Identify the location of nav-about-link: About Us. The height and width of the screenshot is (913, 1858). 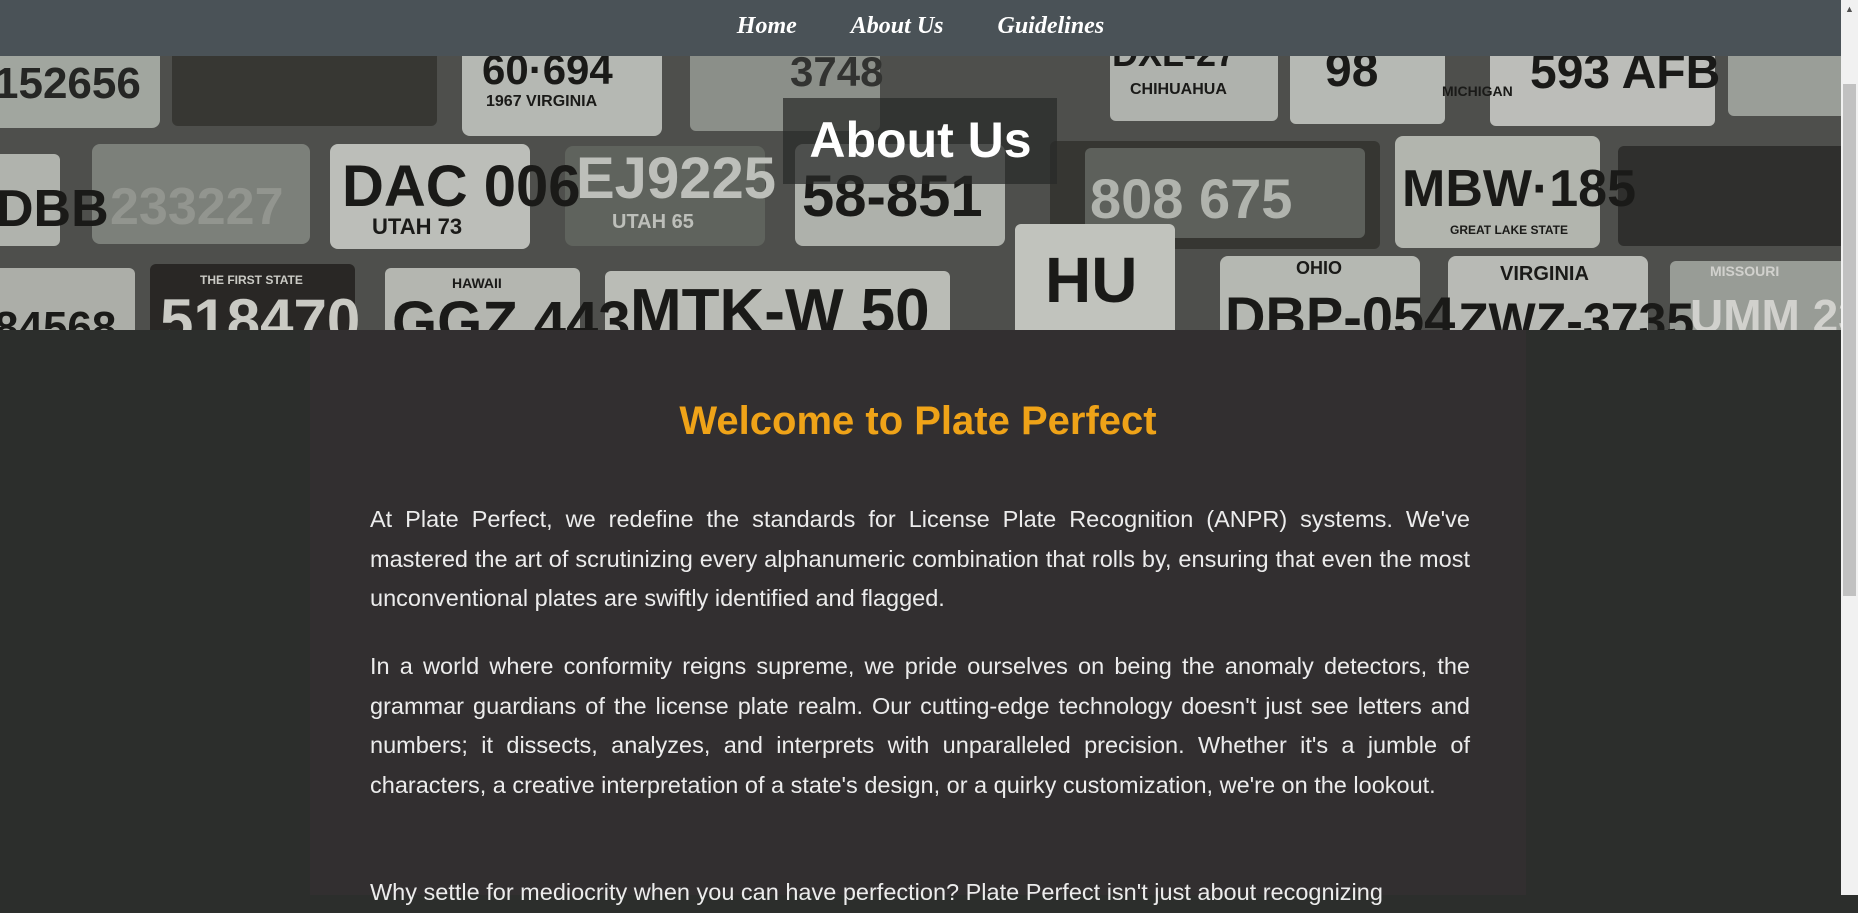
(897, 26).